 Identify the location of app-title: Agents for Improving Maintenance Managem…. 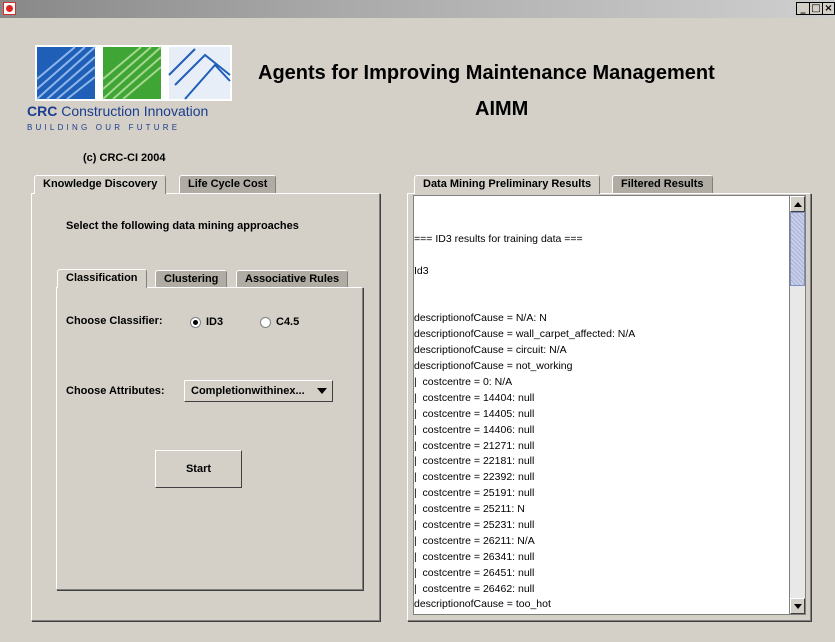
(486, 73).